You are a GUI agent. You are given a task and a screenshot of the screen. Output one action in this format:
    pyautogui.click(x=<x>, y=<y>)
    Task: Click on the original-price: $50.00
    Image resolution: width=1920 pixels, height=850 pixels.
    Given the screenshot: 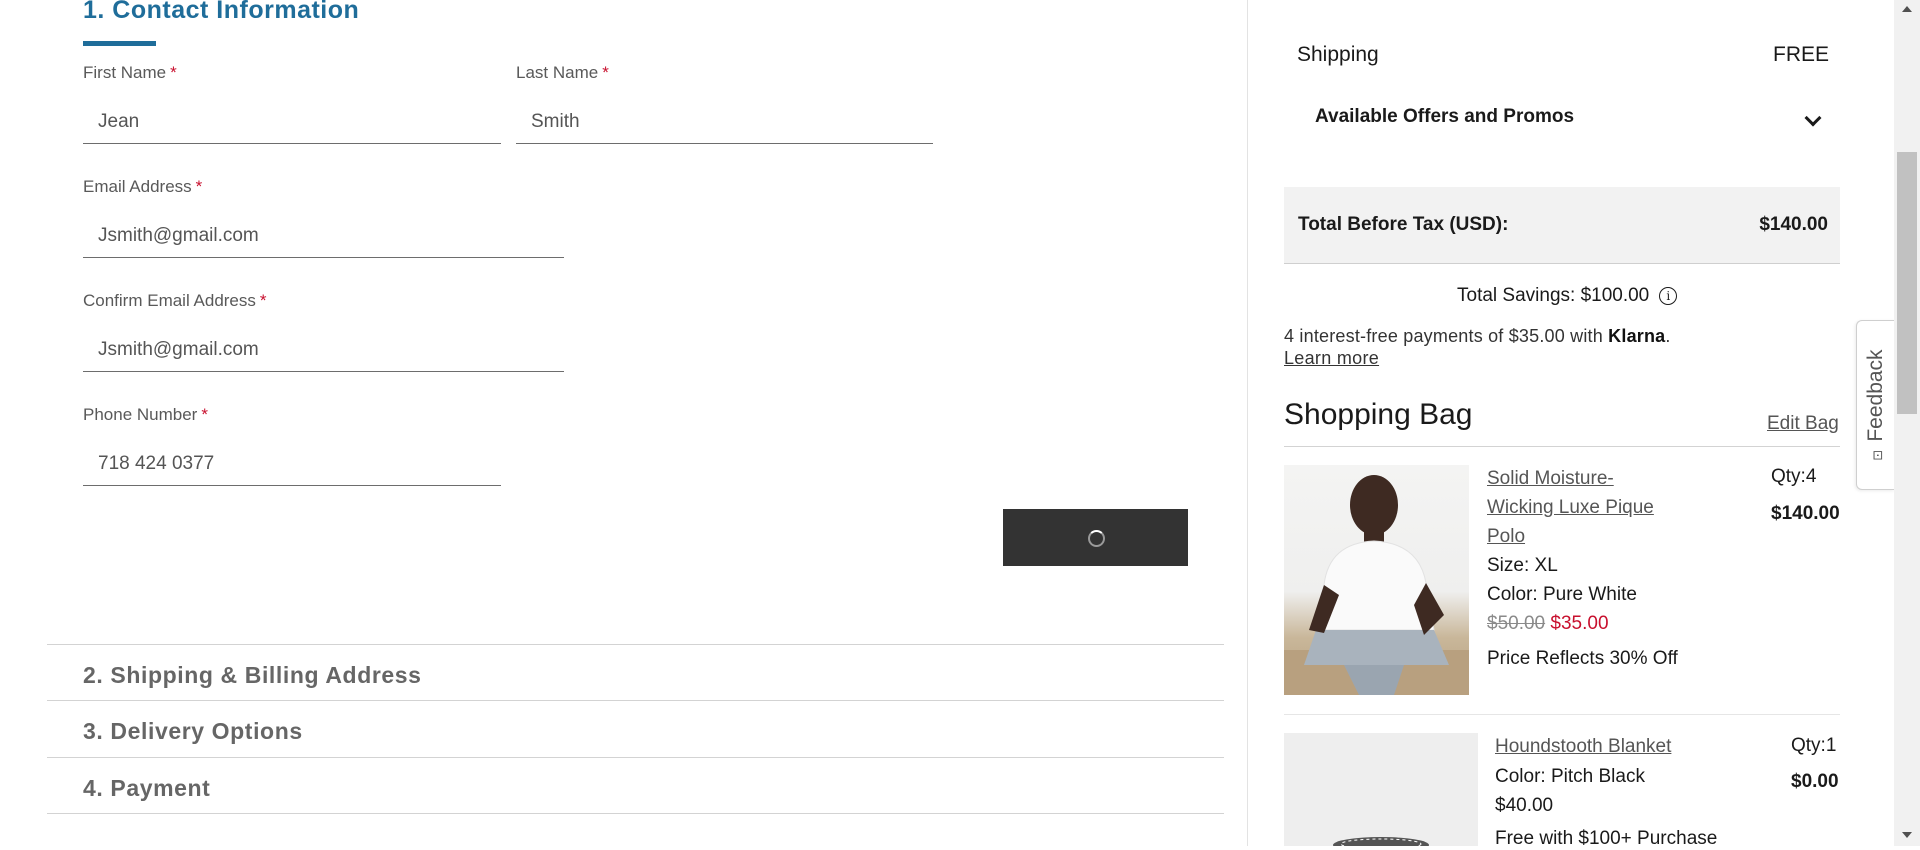 What is the action you would take?
    pyautogui.click(x=1516, y=623)
    